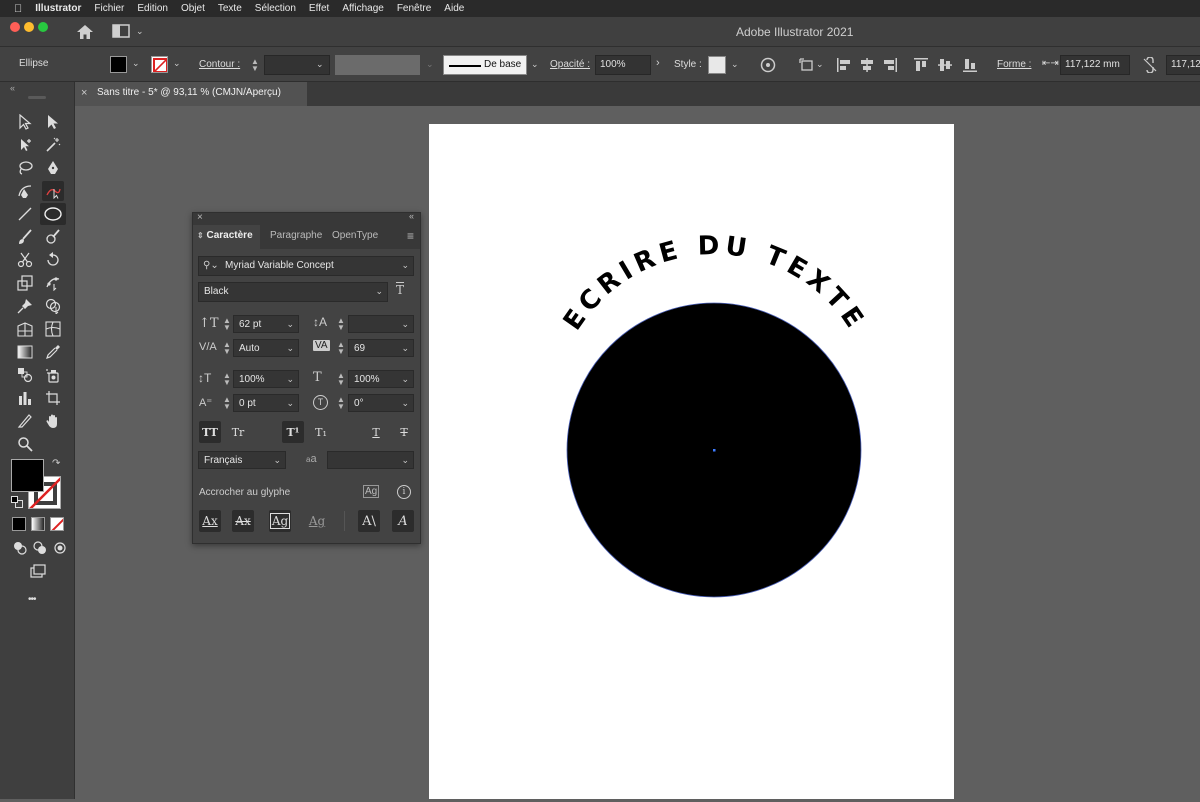 This screenshot has height=802, width=1200. Describe the element at coordinates (25, 283) in the screenshot. I see `scale-tool` at that location.